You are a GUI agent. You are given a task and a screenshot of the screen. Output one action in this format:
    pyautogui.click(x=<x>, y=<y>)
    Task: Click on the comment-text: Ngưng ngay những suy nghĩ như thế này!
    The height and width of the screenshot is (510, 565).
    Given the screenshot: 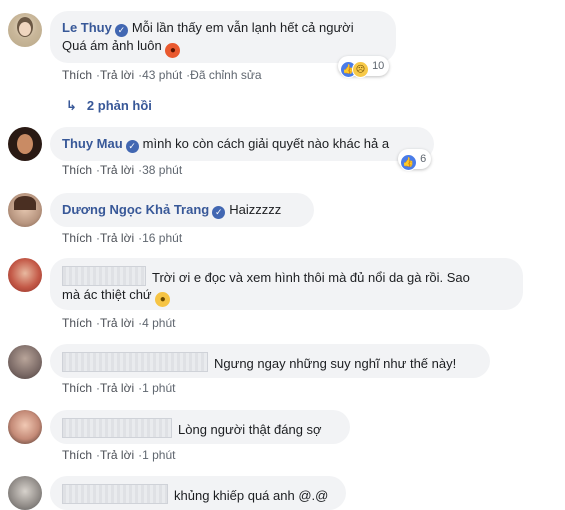 What is the action you would take?
    pyautogui.click(x=335, y=363)
    